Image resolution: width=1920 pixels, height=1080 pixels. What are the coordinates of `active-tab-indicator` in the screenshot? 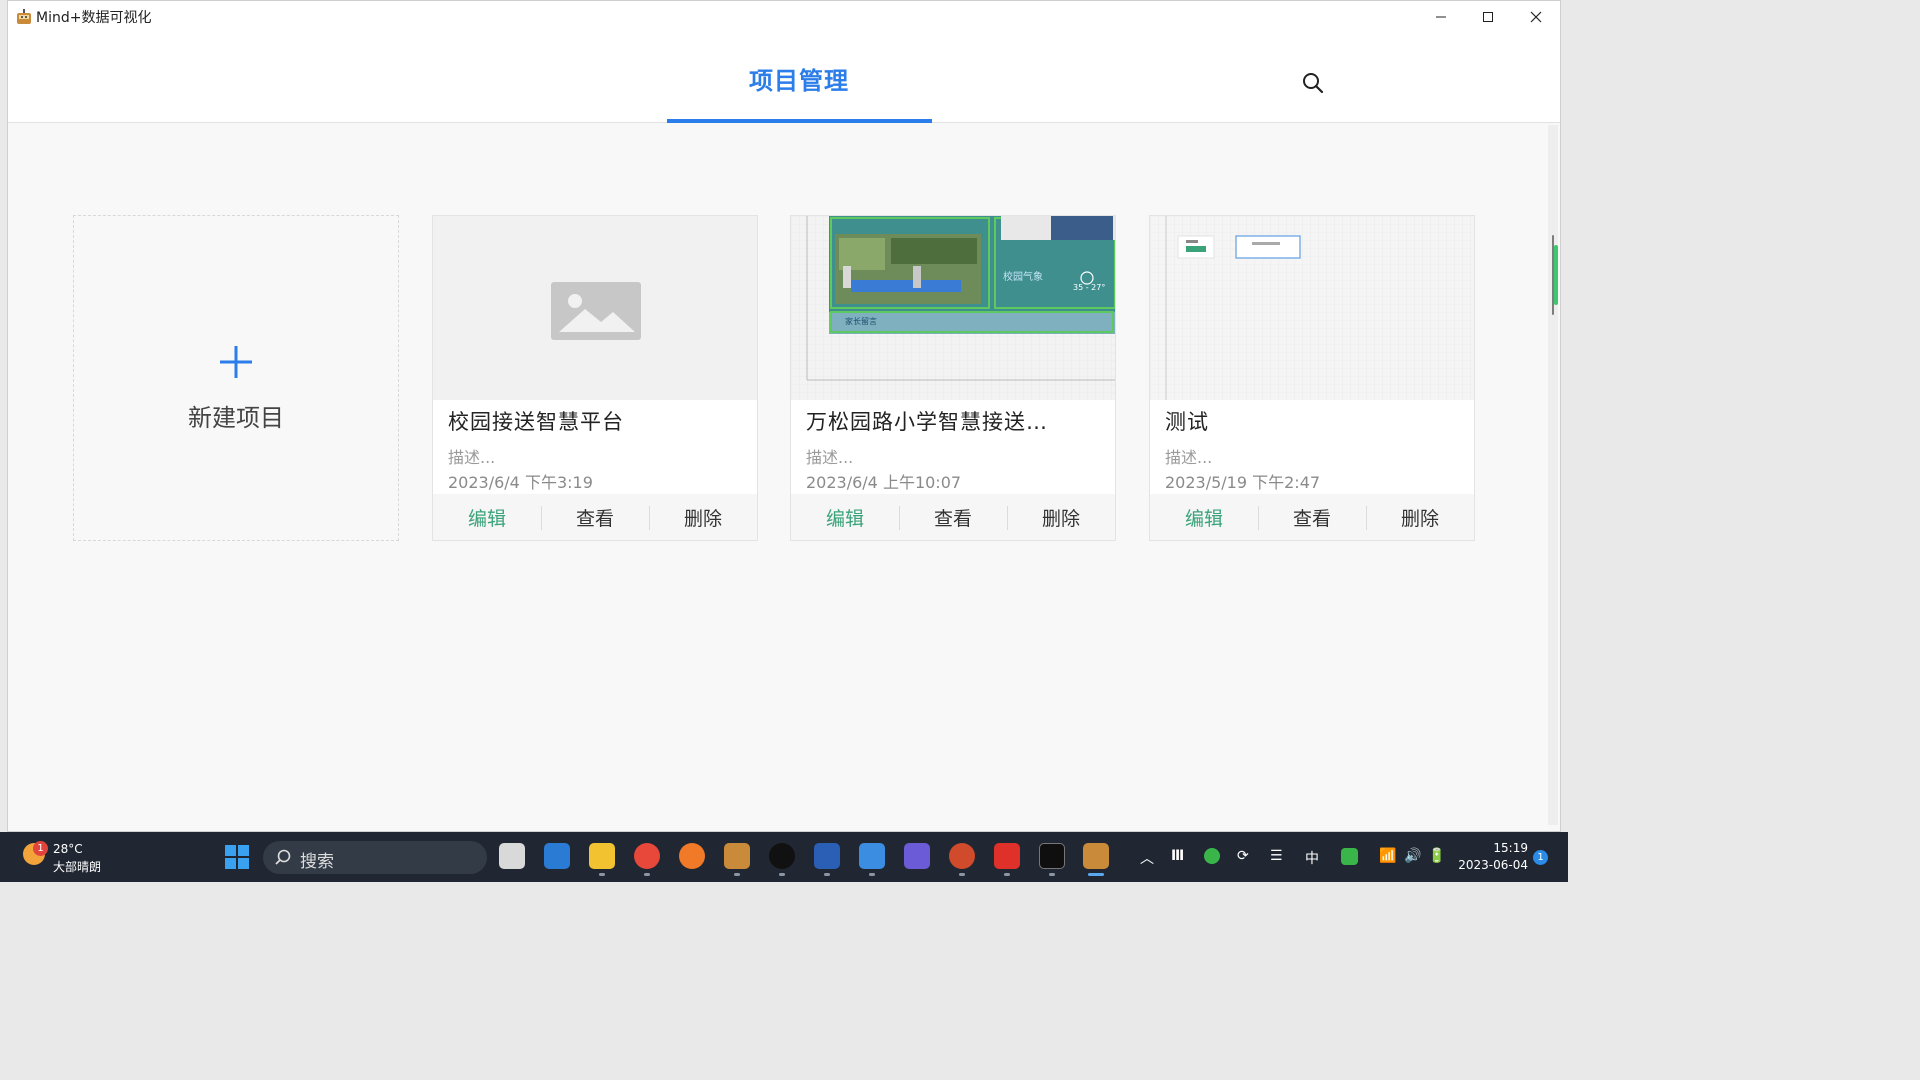 It's located at (799, 121).